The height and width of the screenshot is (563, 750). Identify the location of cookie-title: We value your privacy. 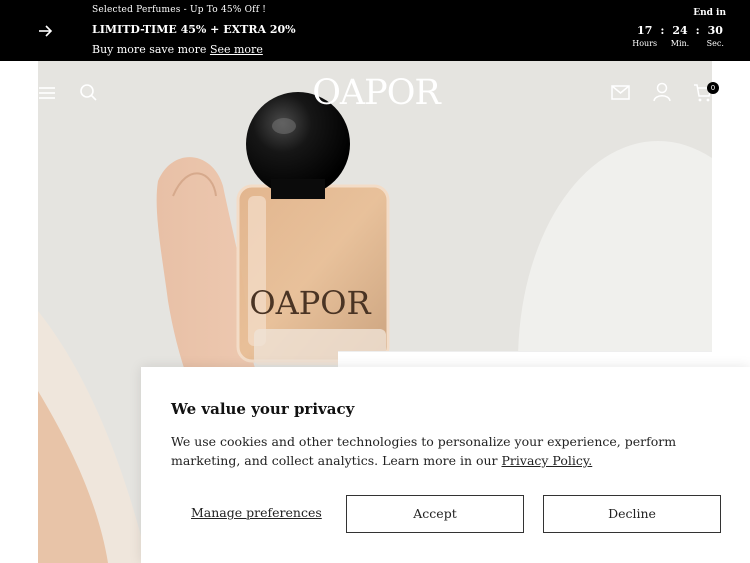
(263, 409).